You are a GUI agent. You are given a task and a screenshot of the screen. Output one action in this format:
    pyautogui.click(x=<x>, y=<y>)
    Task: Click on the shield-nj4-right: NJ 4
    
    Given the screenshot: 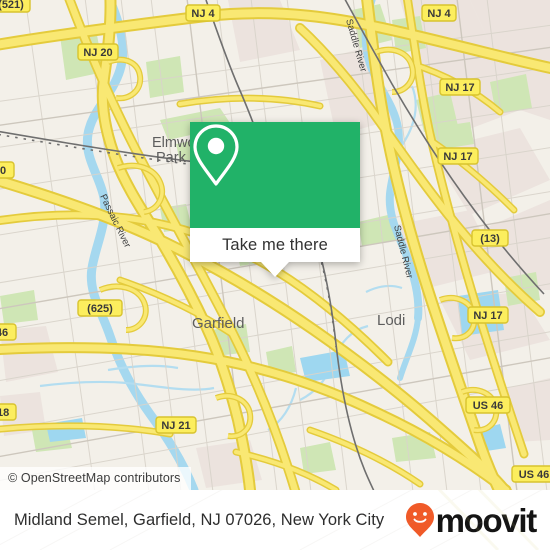 What is the action you would take?
    pyautogui.click(x=439, y=13)
    